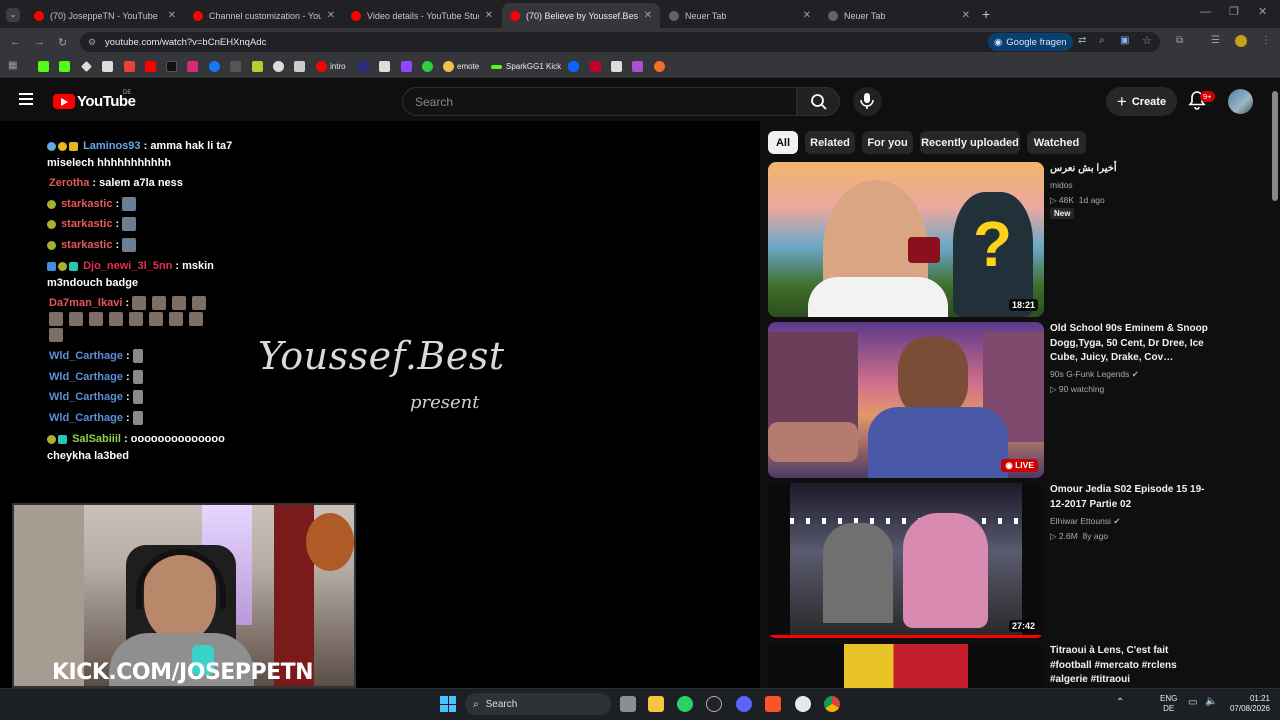 Image resolution: width=1280 pixels, height=720 pixels. What do you see at coordinates (62, 42) in the screenshot?
I see `reload-icon: ↻` at bounding box center [62, 42].